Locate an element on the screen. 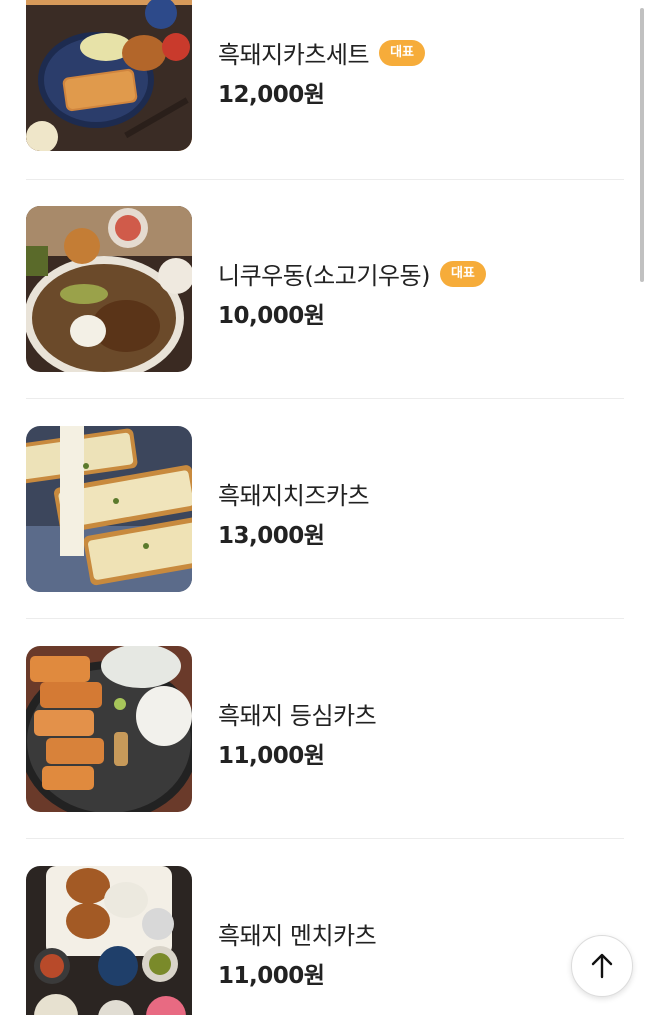  menu-item: 흑돼지 멘치카츠 11,000원 is located at coordinates (325, 940).